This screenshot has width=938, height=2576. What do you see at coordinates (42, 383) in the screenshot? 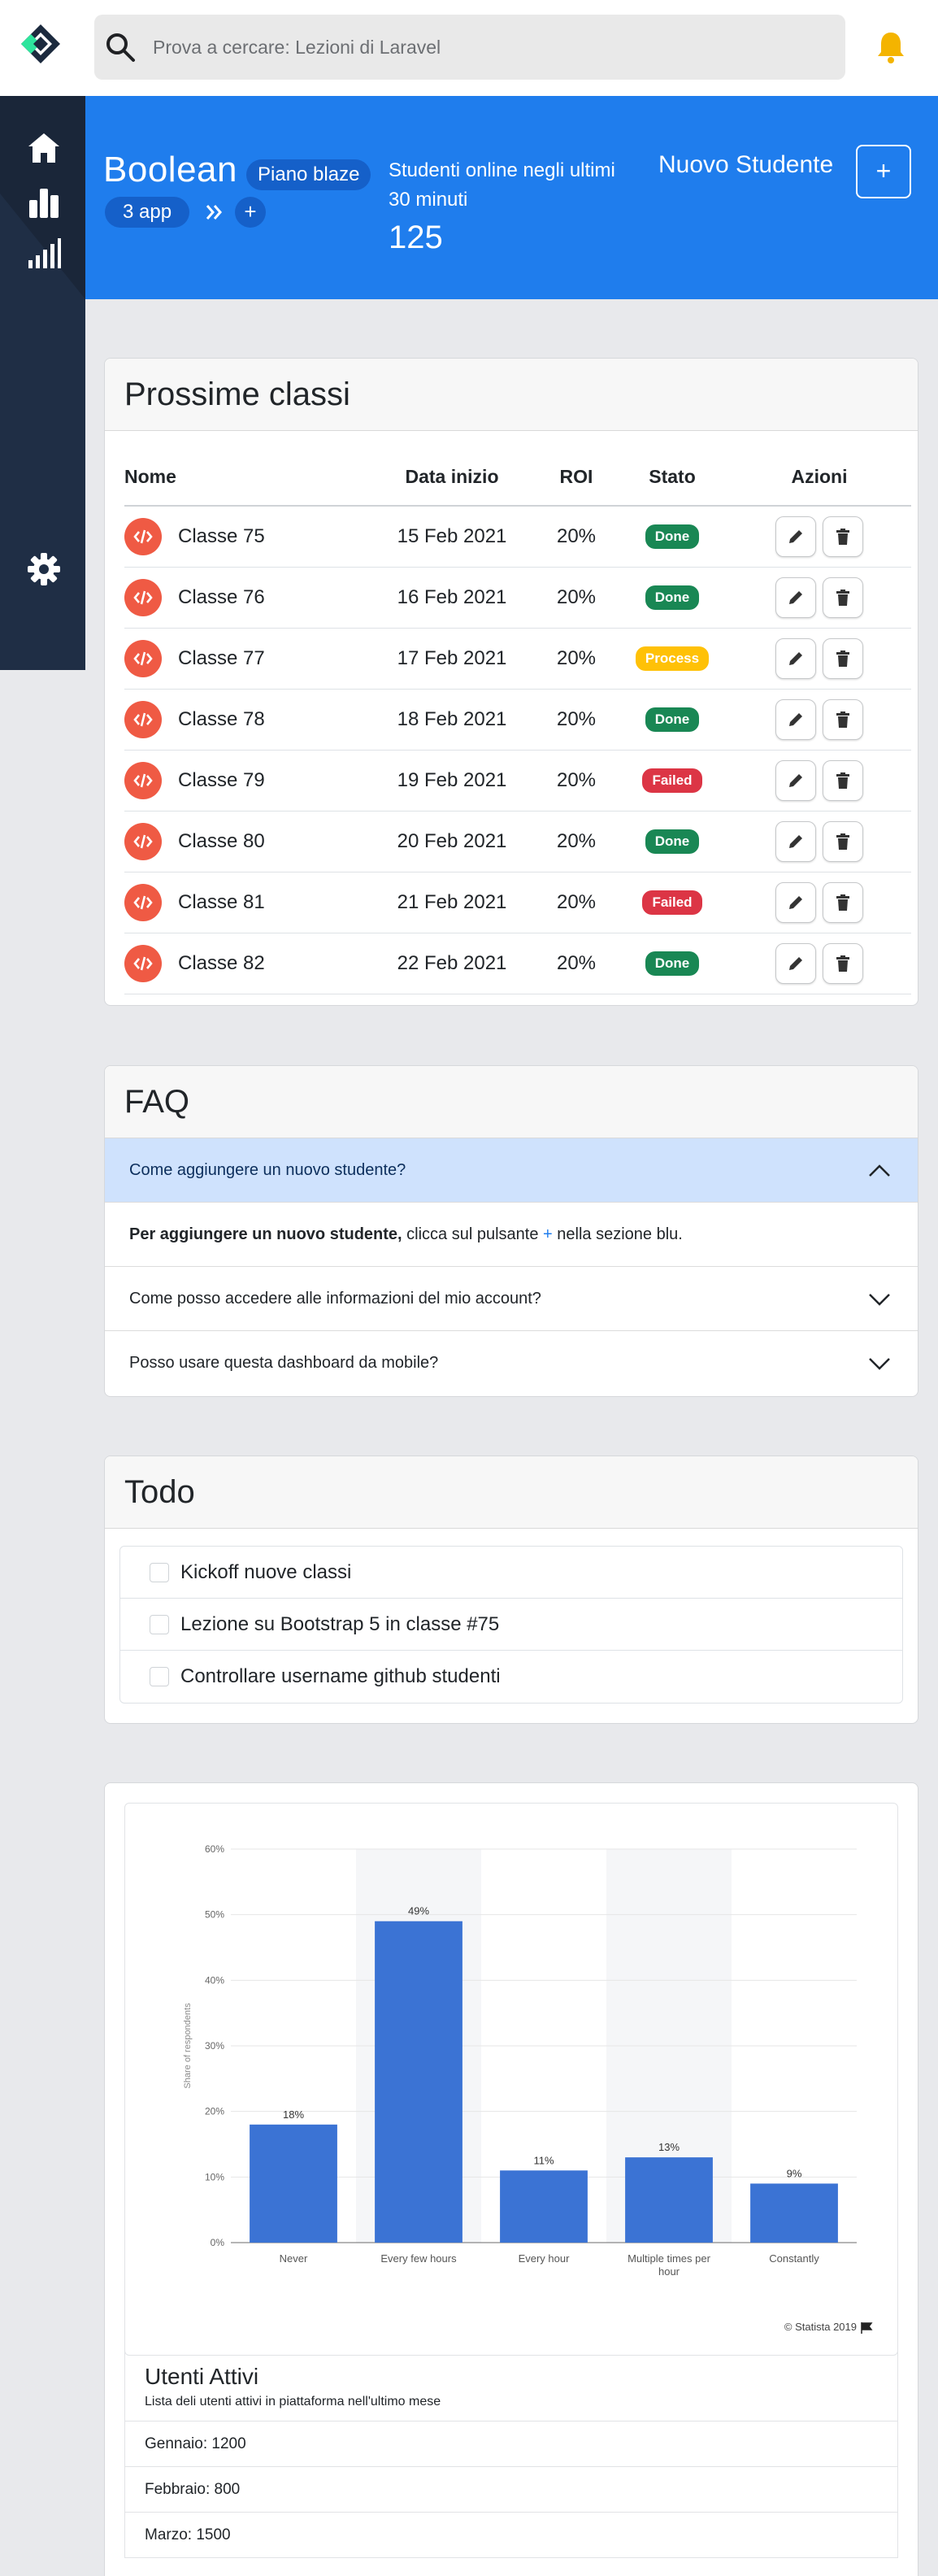
I see `sidebar` at bounding box center [42, 383].